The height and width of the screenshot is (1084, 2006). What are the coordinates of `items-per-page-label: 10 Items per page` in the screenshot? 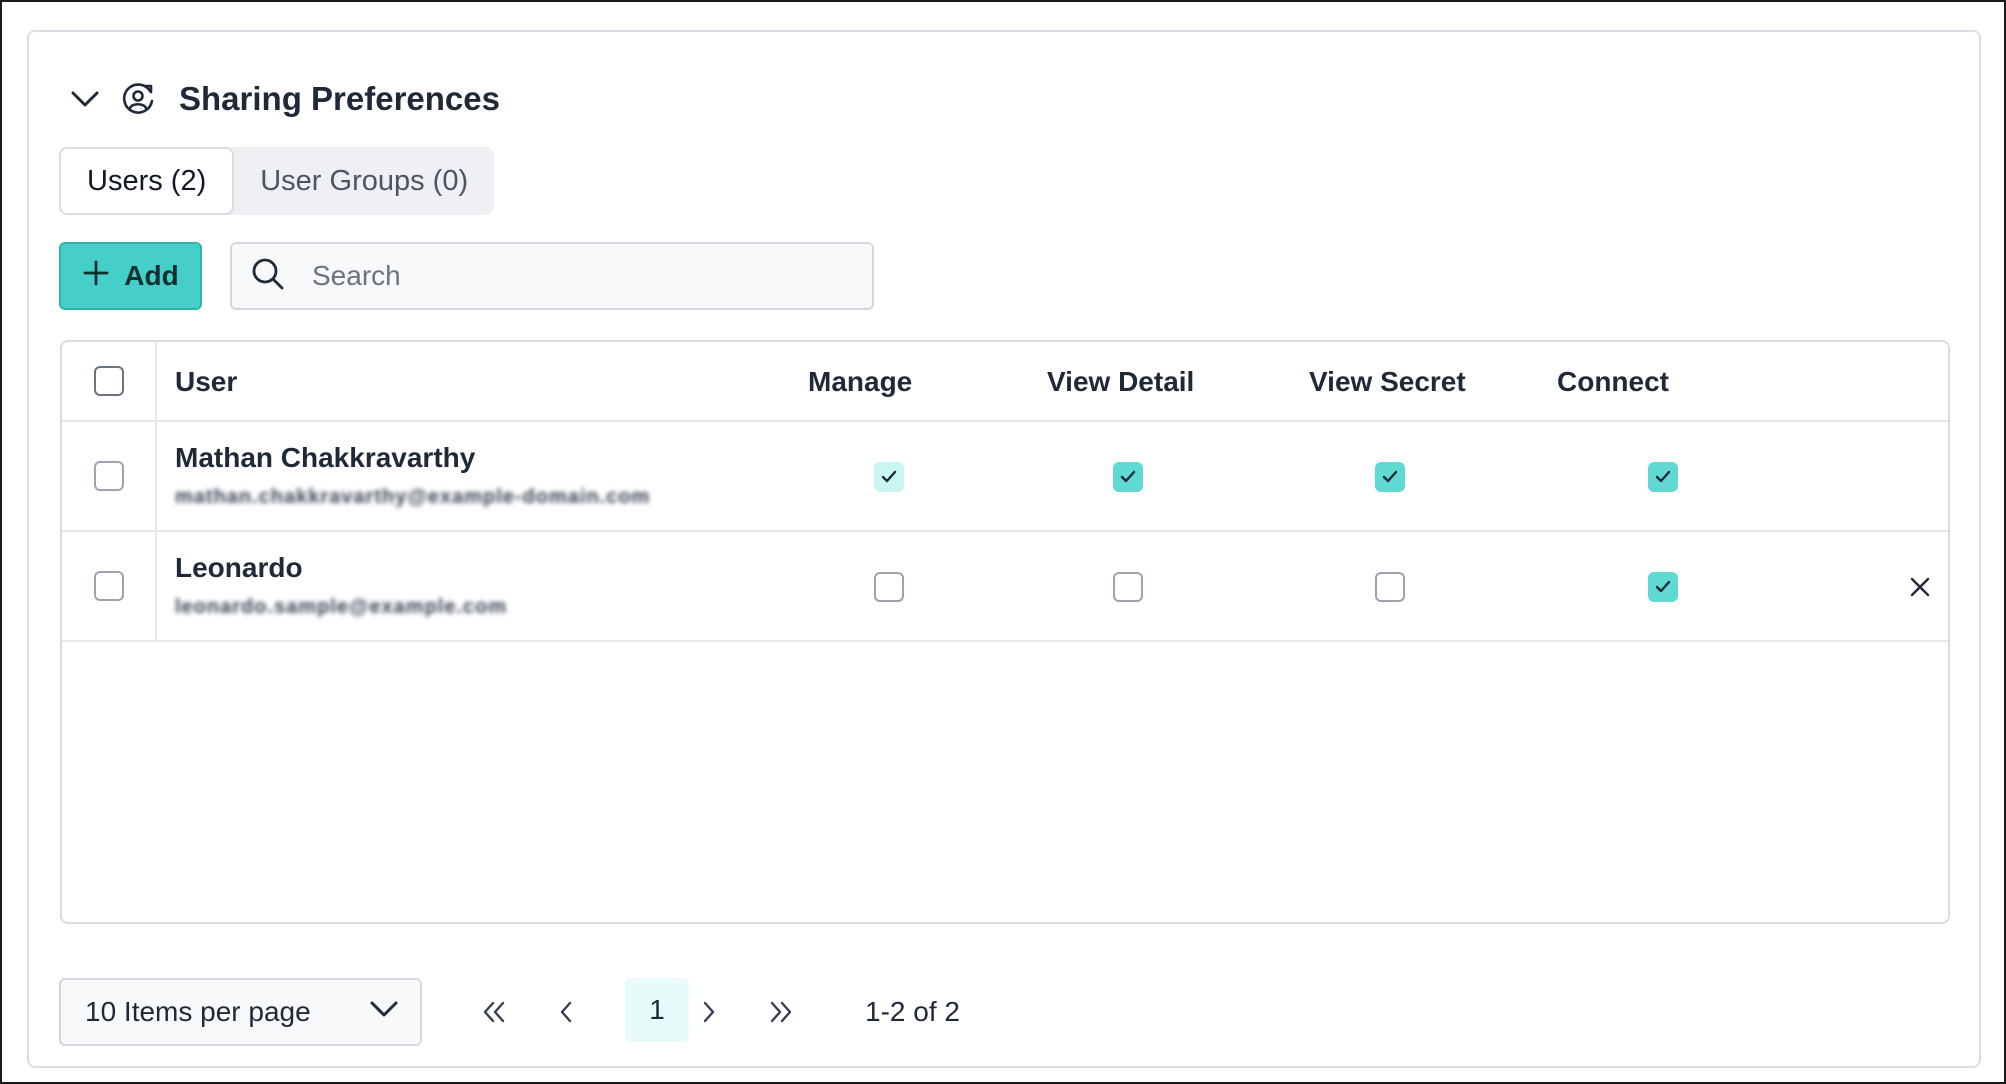 It's located at (198, 1011).